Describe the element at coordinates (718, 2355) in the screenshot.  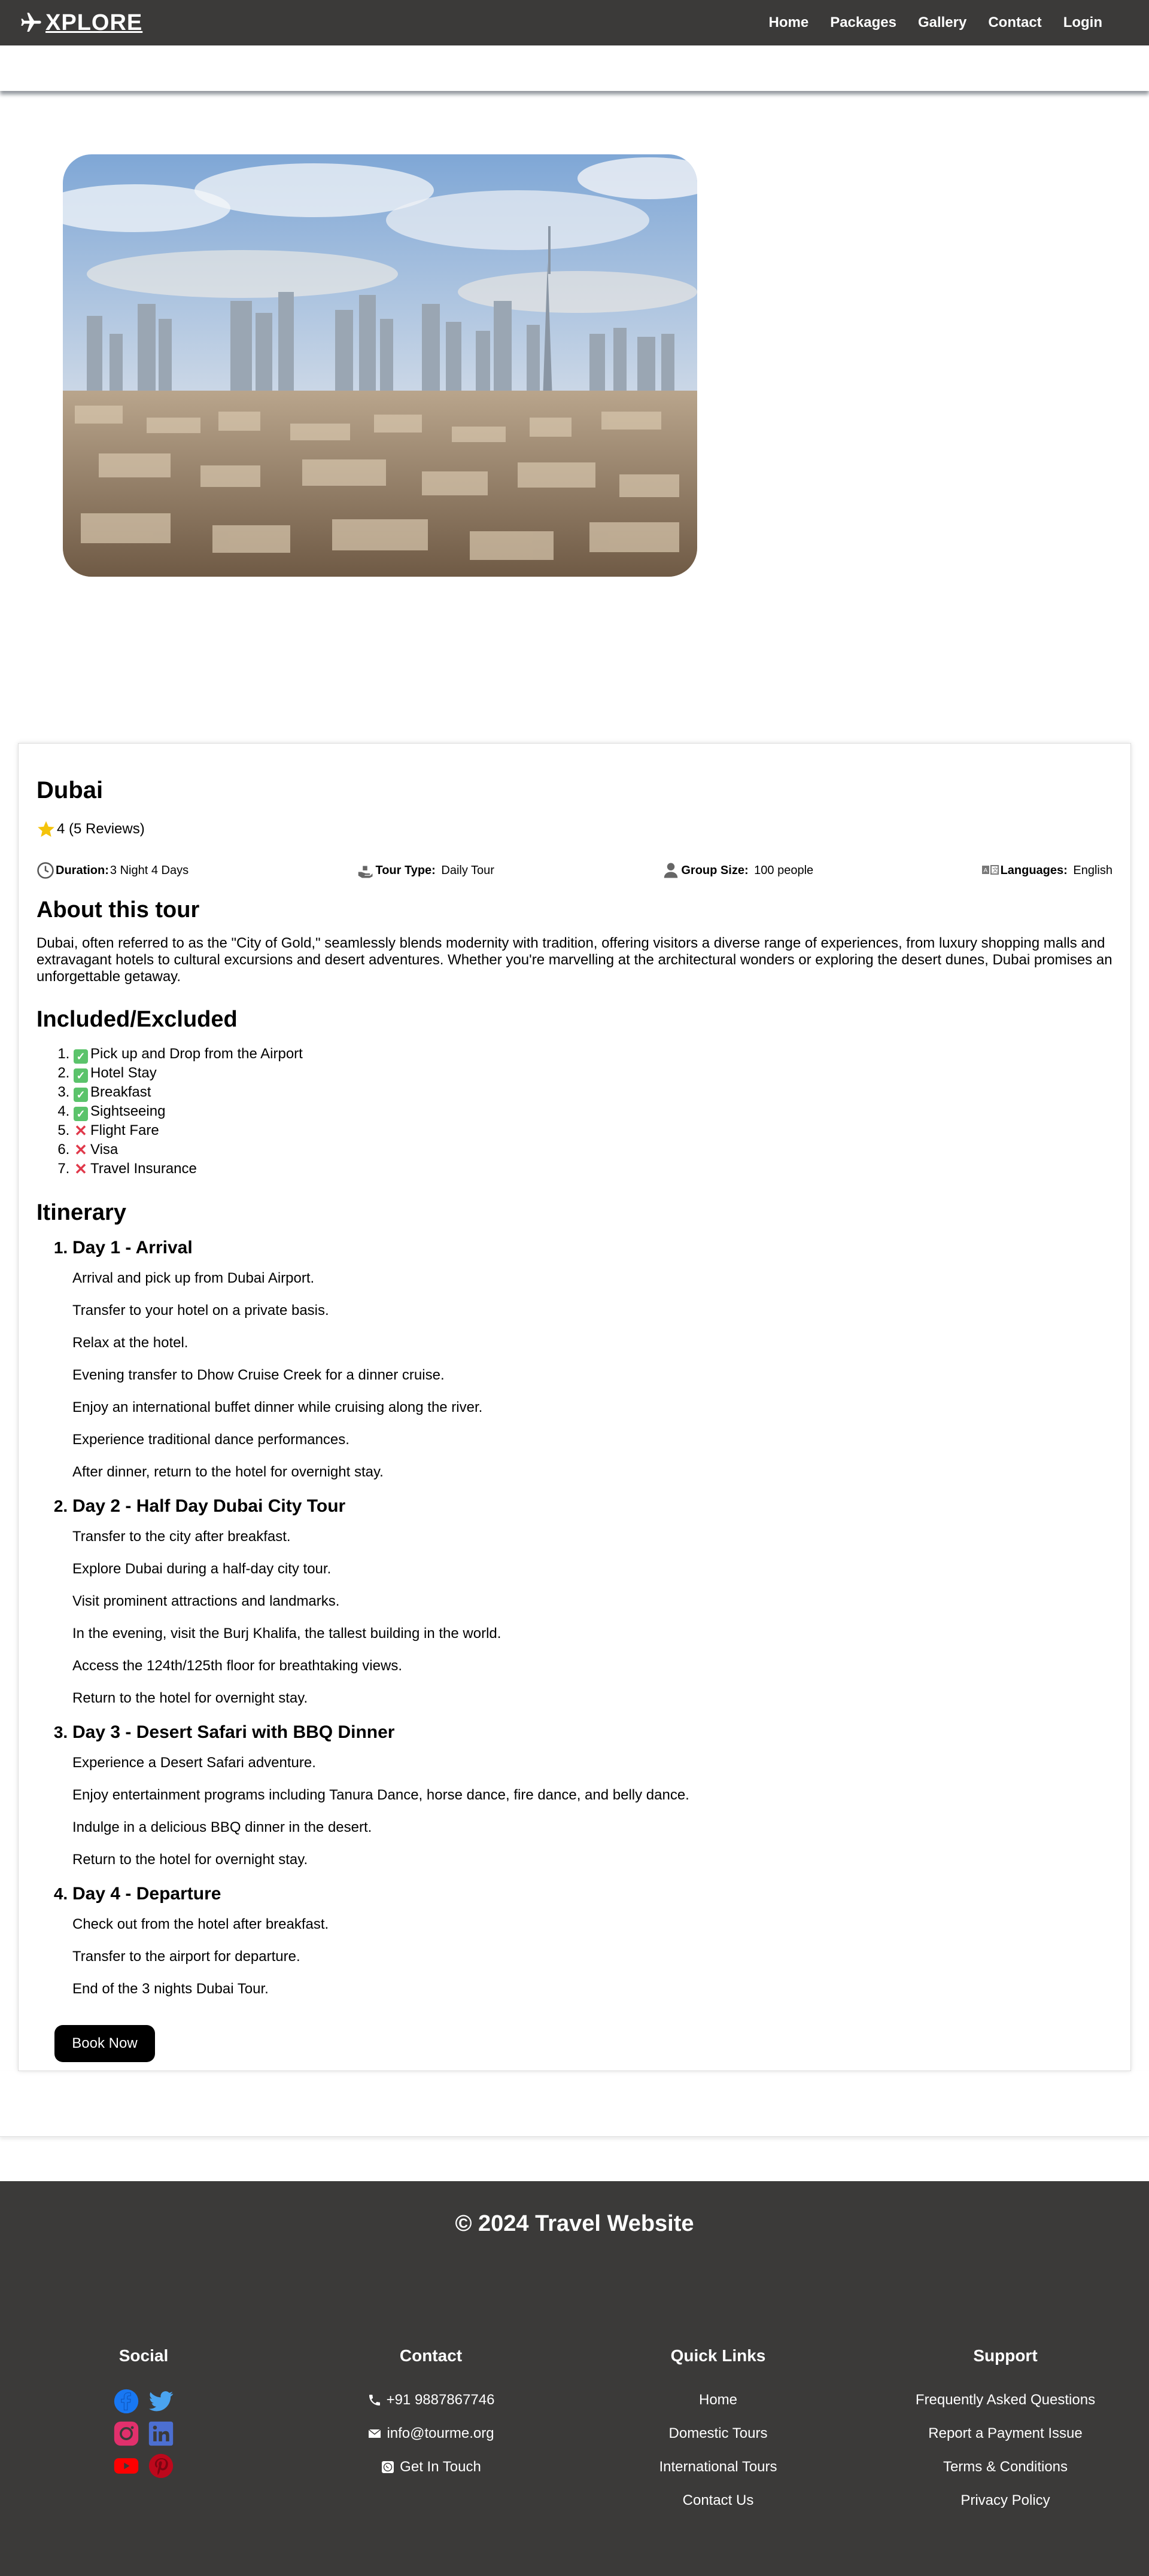
I see `quick-links-heading: Quick Links` at that location.